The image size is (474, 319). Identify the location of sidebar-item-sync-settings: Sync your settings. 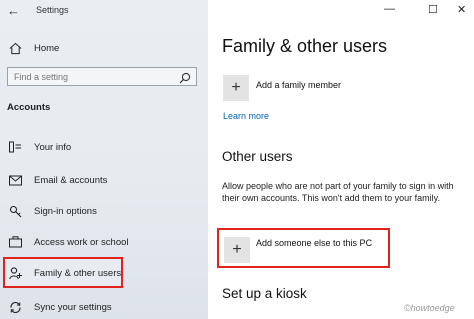
(103, 307).